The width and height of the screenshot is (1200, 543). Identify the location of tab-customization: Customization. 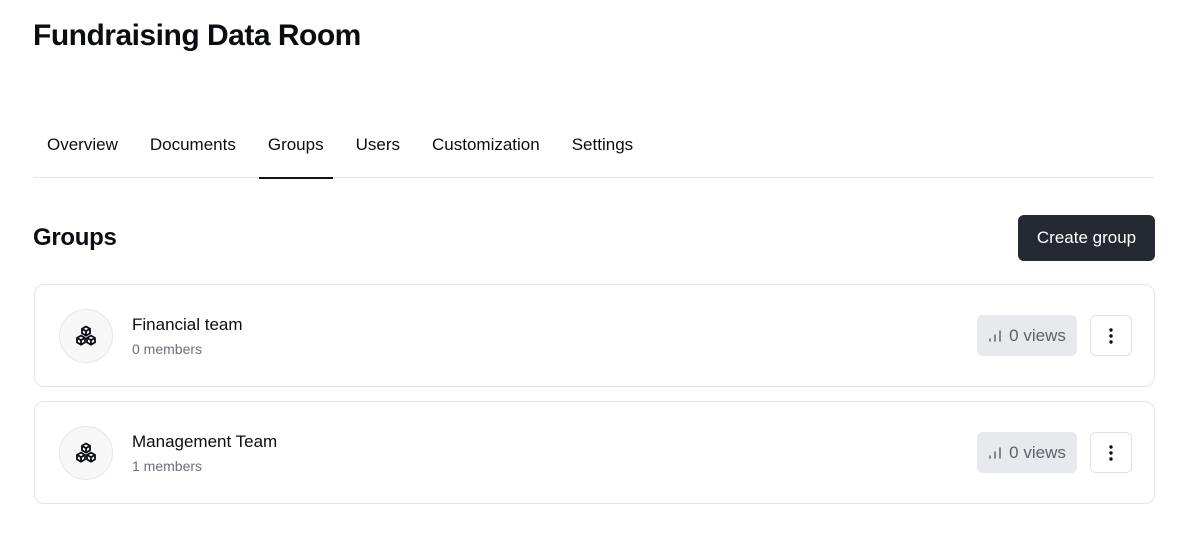
(486, 150).